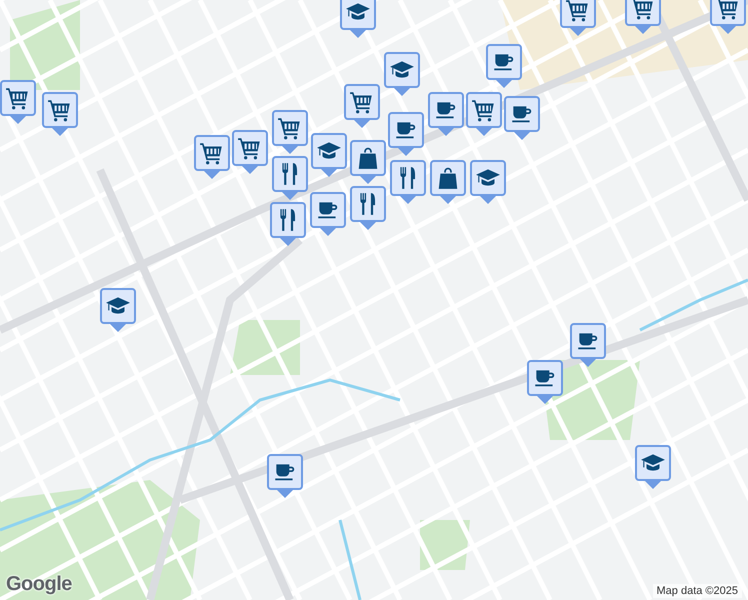 This screenshot has height=600, width=748. I want to click on map-attribution: Map data ©2025, so click(697, 591).